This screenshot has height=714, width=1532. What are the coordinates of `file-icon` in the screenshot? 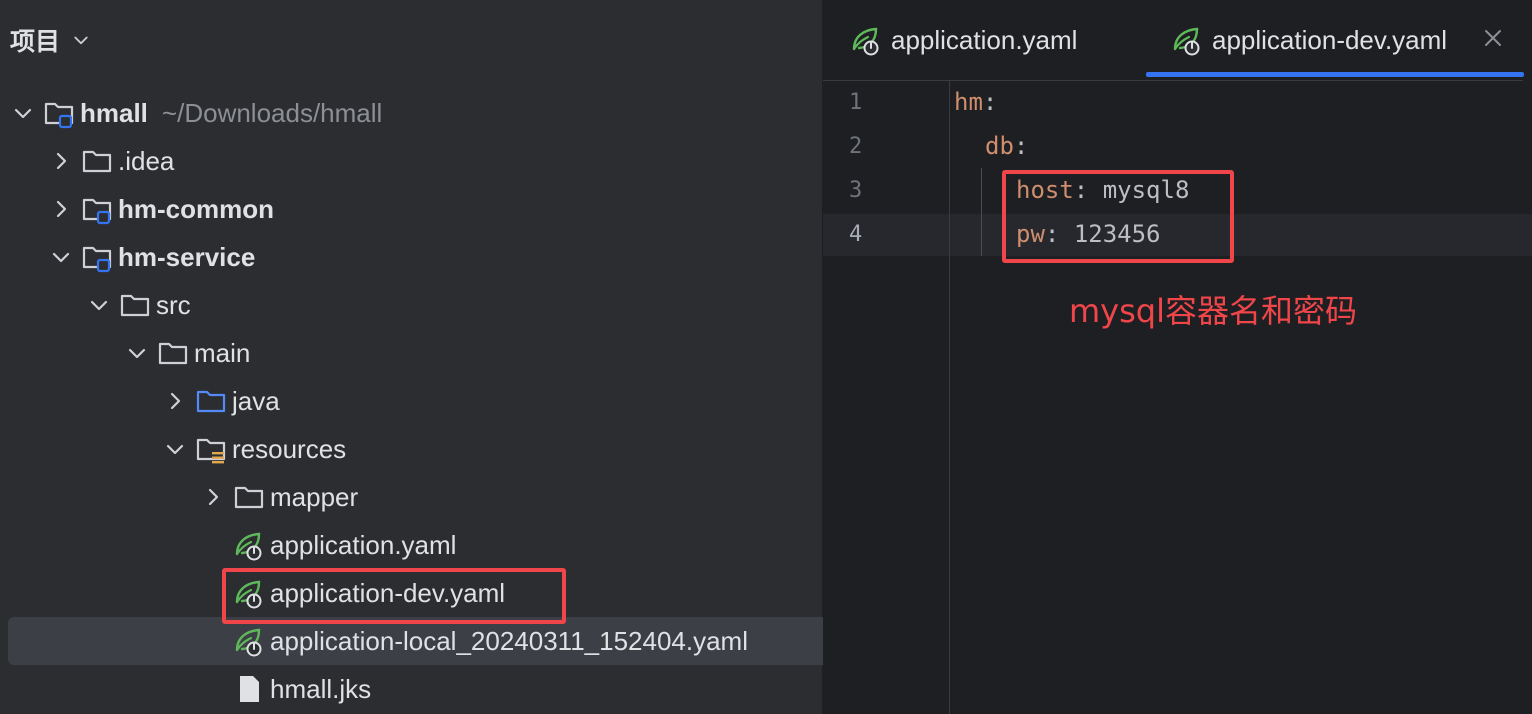 It's located at (249, 689).